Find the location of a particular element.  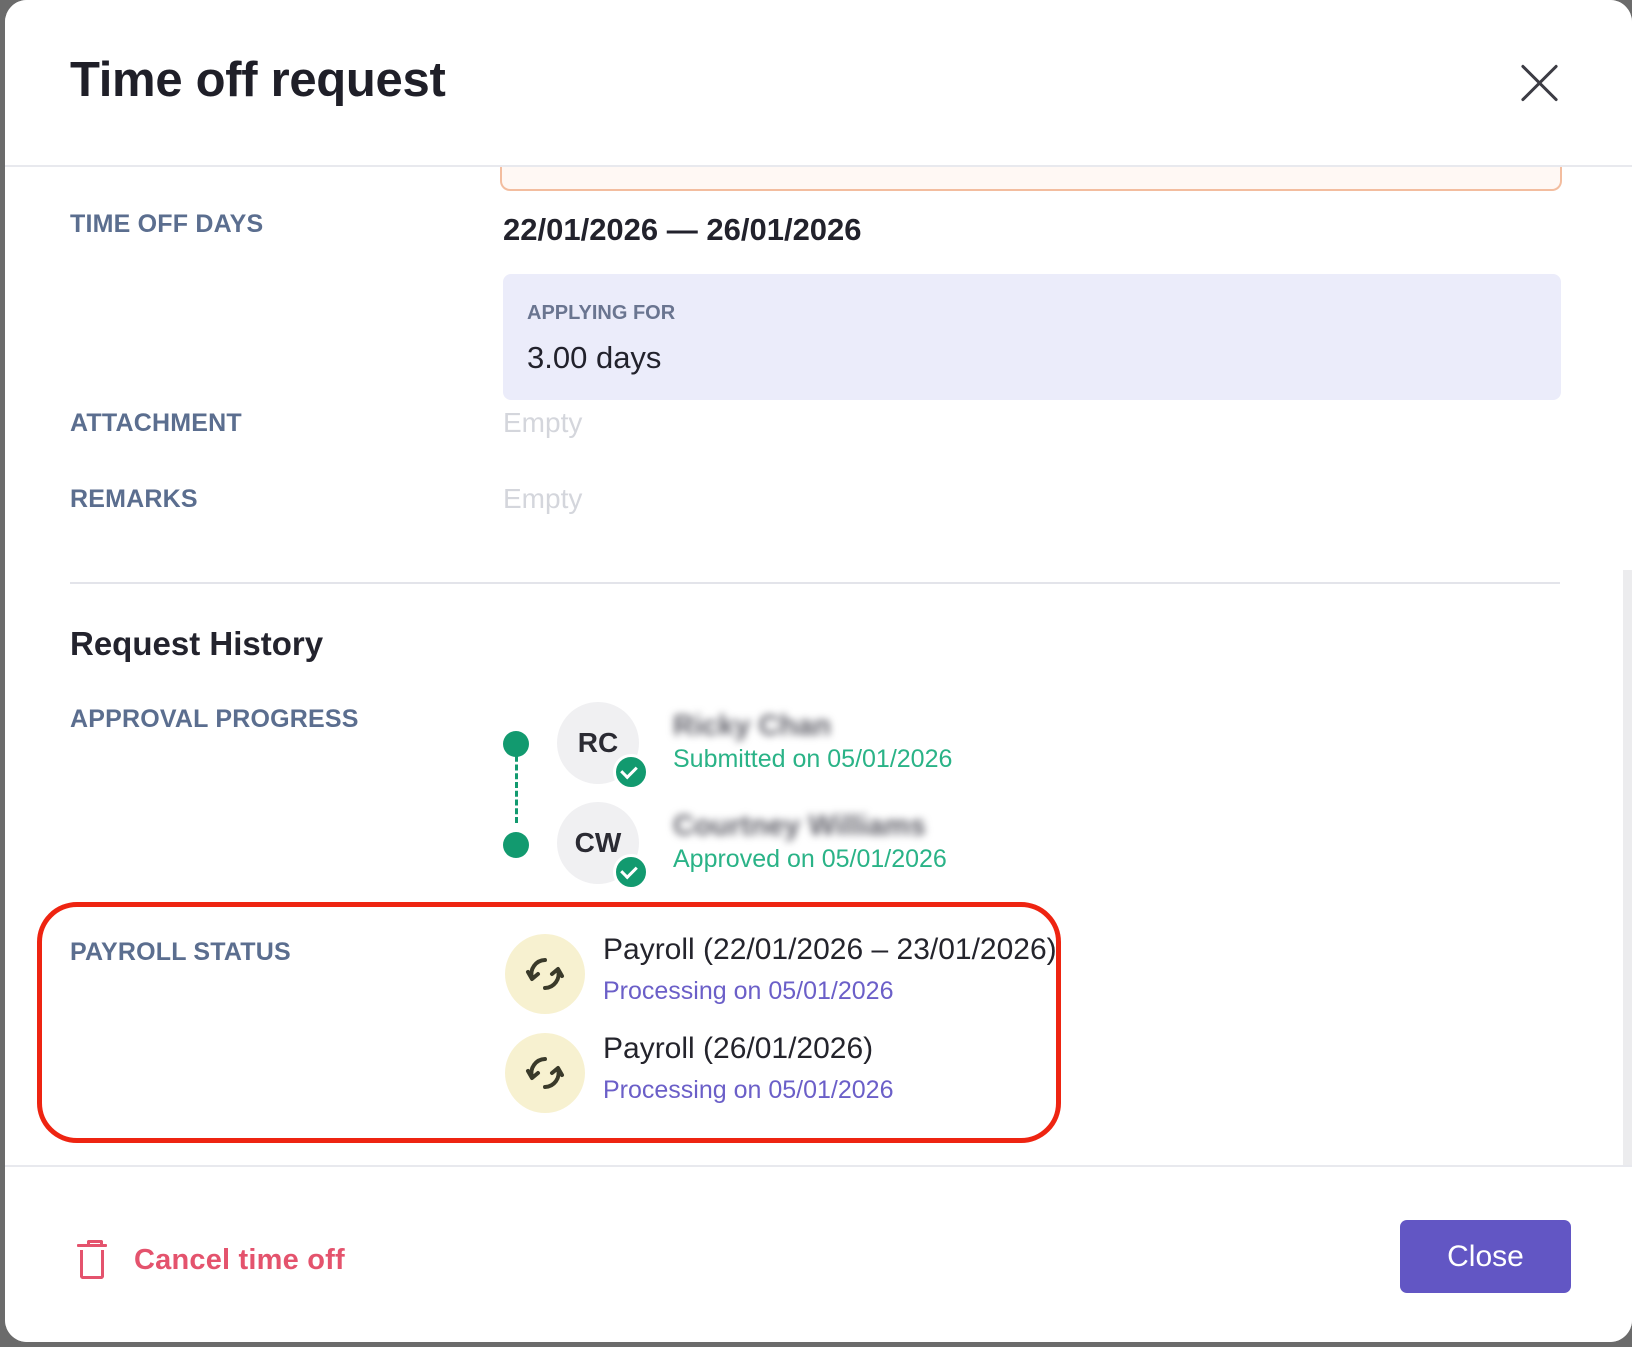

payroll-title: Payroll (26/01/2026) is located at coordinates (738, 1048).